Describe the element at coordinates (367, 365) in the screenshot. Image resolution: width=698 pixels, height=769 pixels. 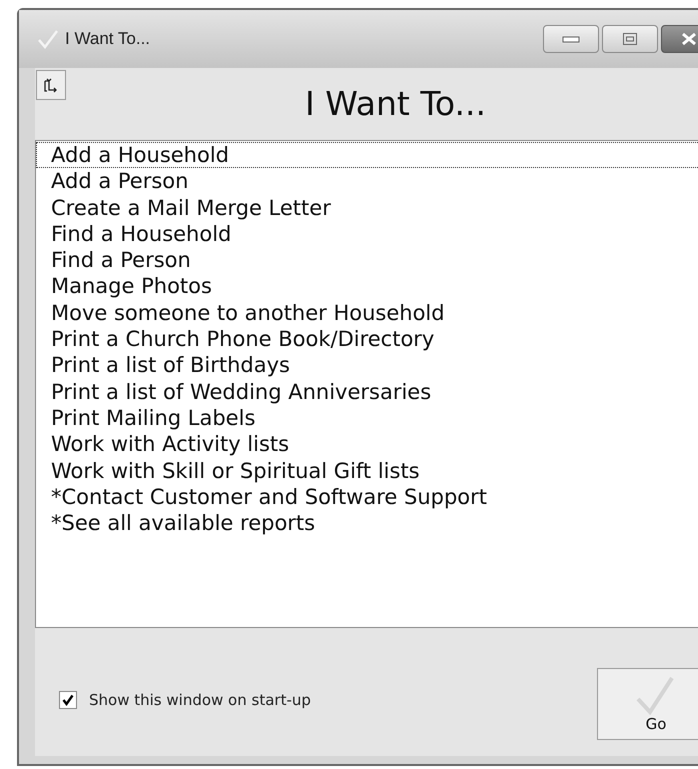
I see `list-item: Print a list of Birthdays` at that location.